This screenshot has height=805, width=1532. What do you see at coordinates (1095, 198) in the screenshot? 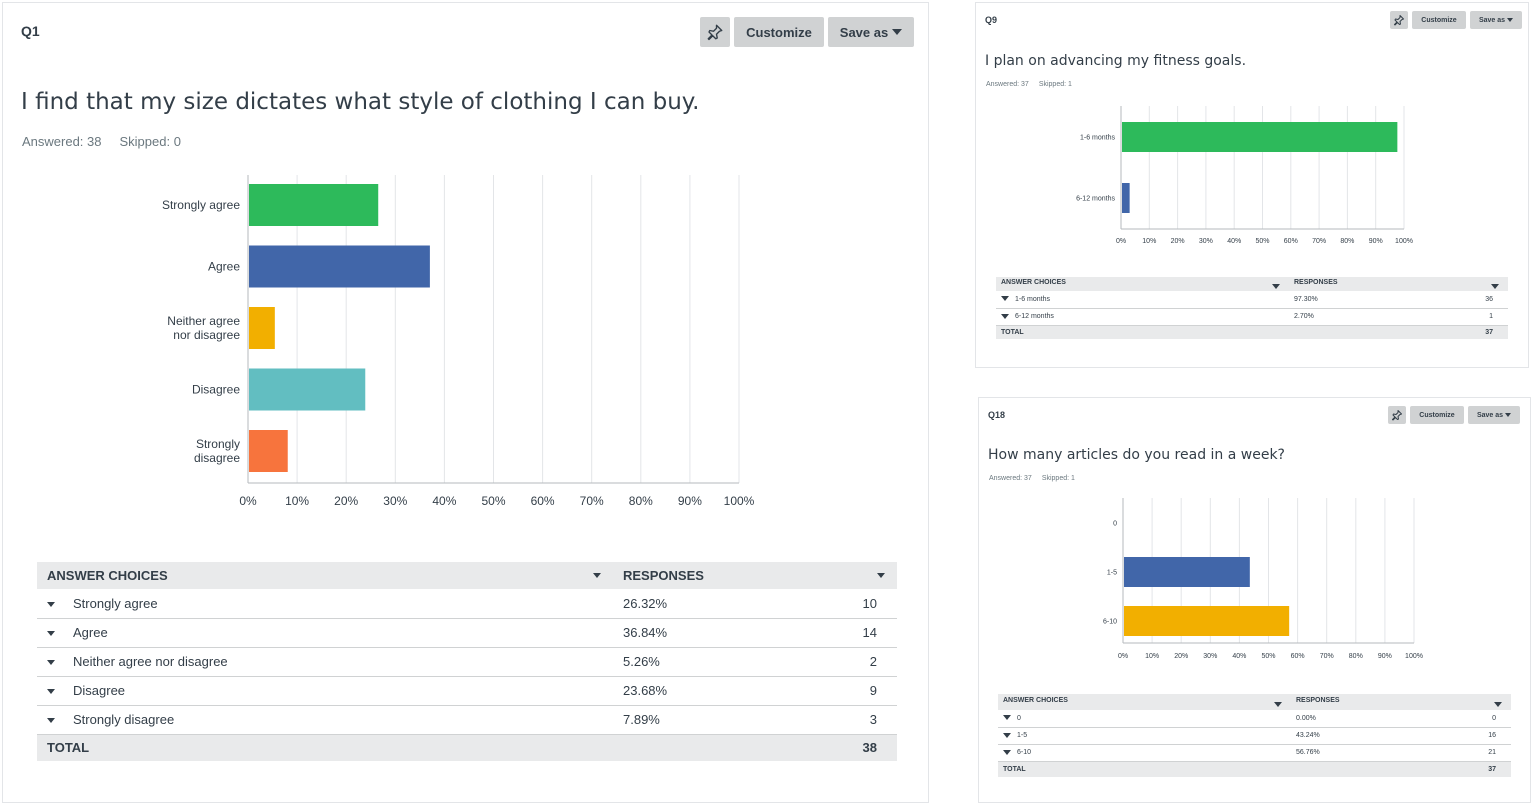
I see `category-label: 6-12 months` at bounding box center [1095, 198].